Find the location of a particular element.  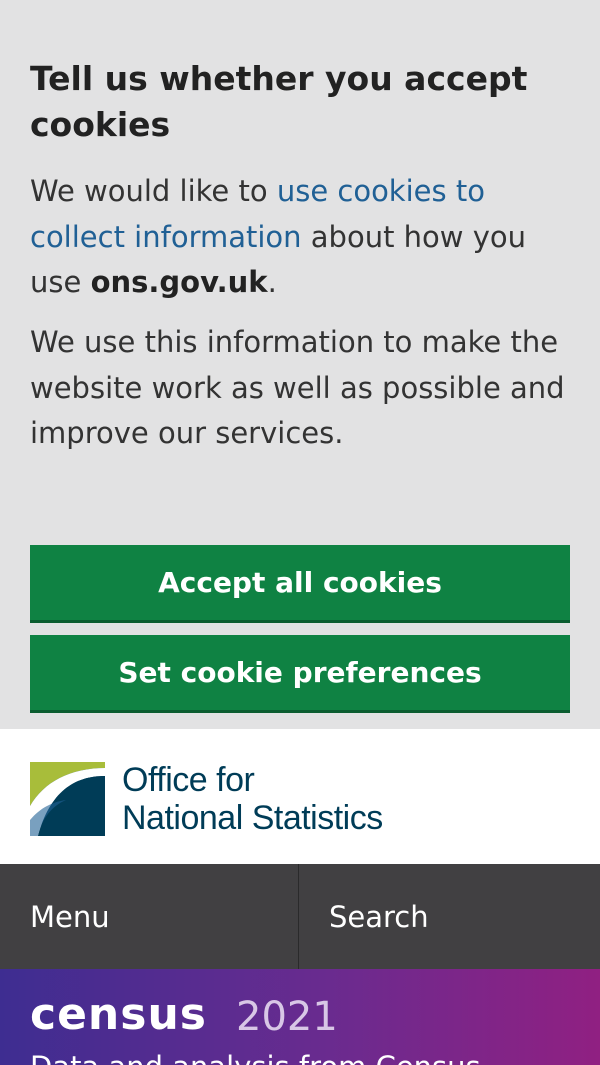

census-logo-year: 2021 is located at coordinates (287, 1017).